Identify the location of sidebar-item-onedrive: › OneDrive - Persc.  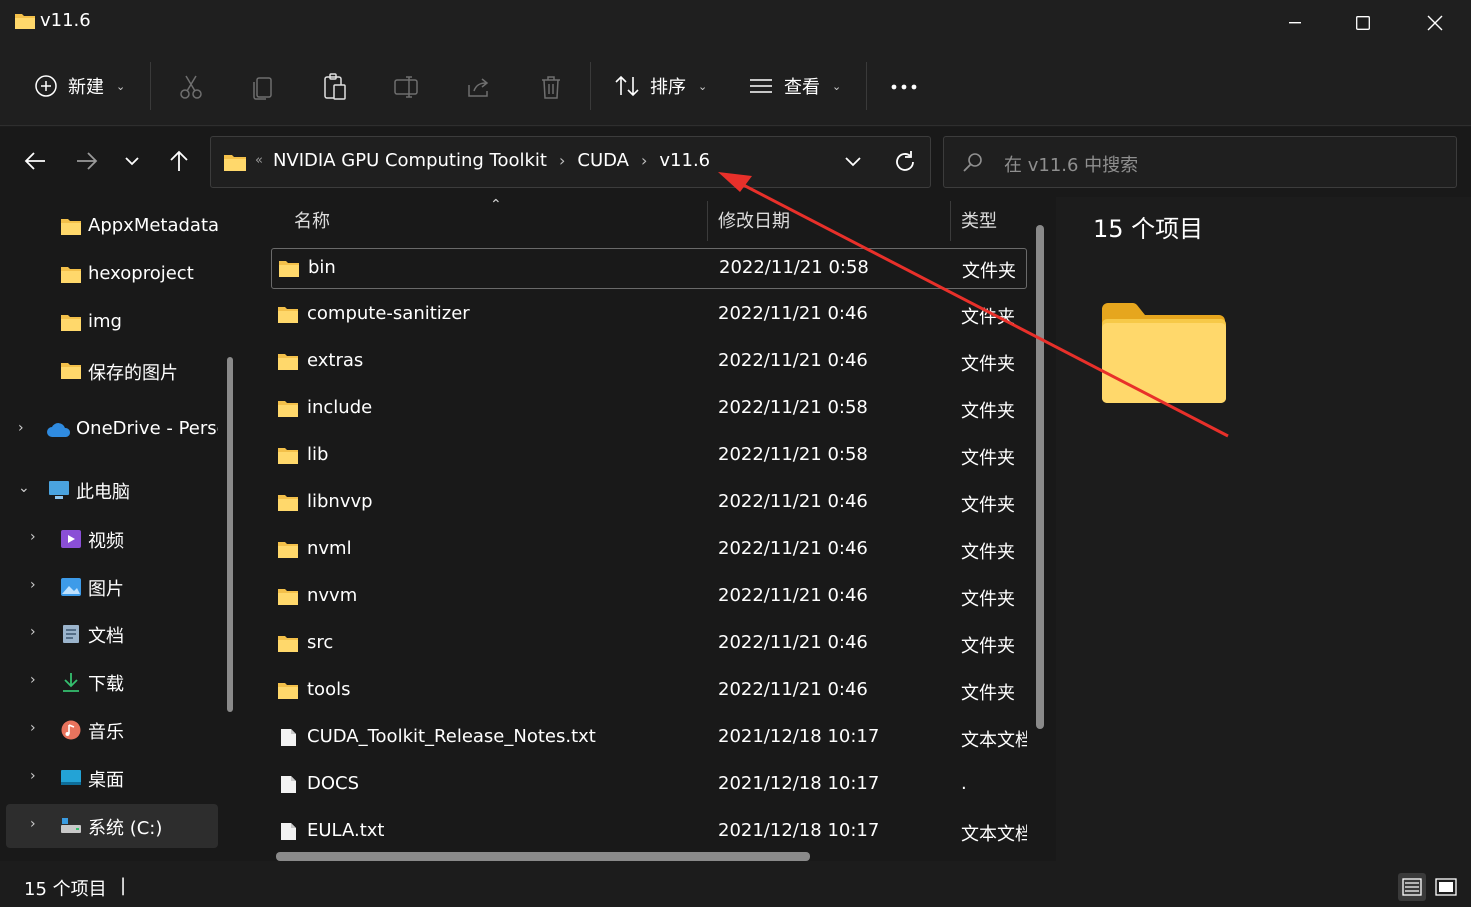
(112, 430).